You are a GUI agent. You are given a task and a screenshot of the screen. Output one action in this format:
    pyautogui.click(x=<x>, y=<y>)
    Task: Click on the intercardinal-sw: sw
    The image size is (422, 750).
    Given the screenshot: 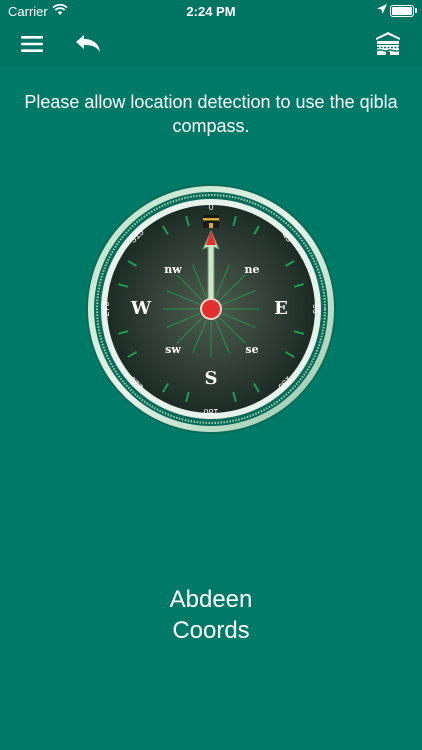 What is the action you would take?
    pyautogui.click(x=173, y=349)
    